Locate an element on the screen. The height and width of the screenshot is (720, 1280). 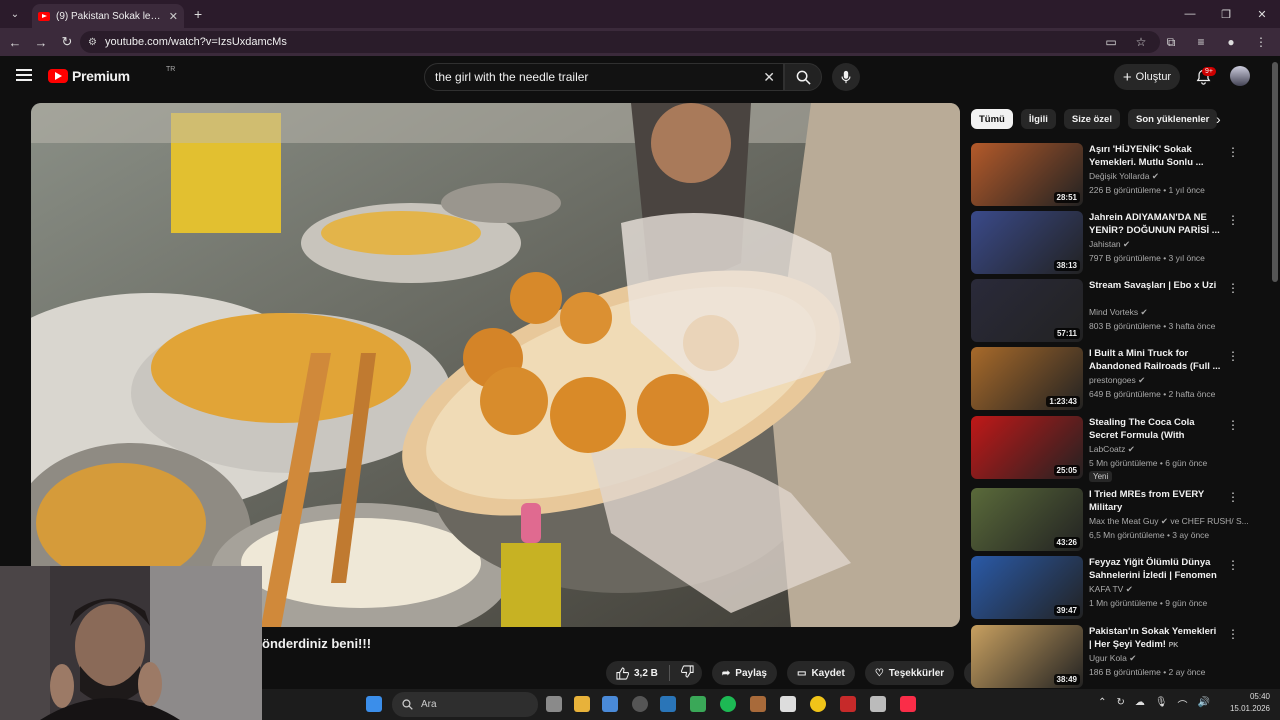
recommendation-channel: LabCoatz ✔ is located at coordinates (1112, 449).